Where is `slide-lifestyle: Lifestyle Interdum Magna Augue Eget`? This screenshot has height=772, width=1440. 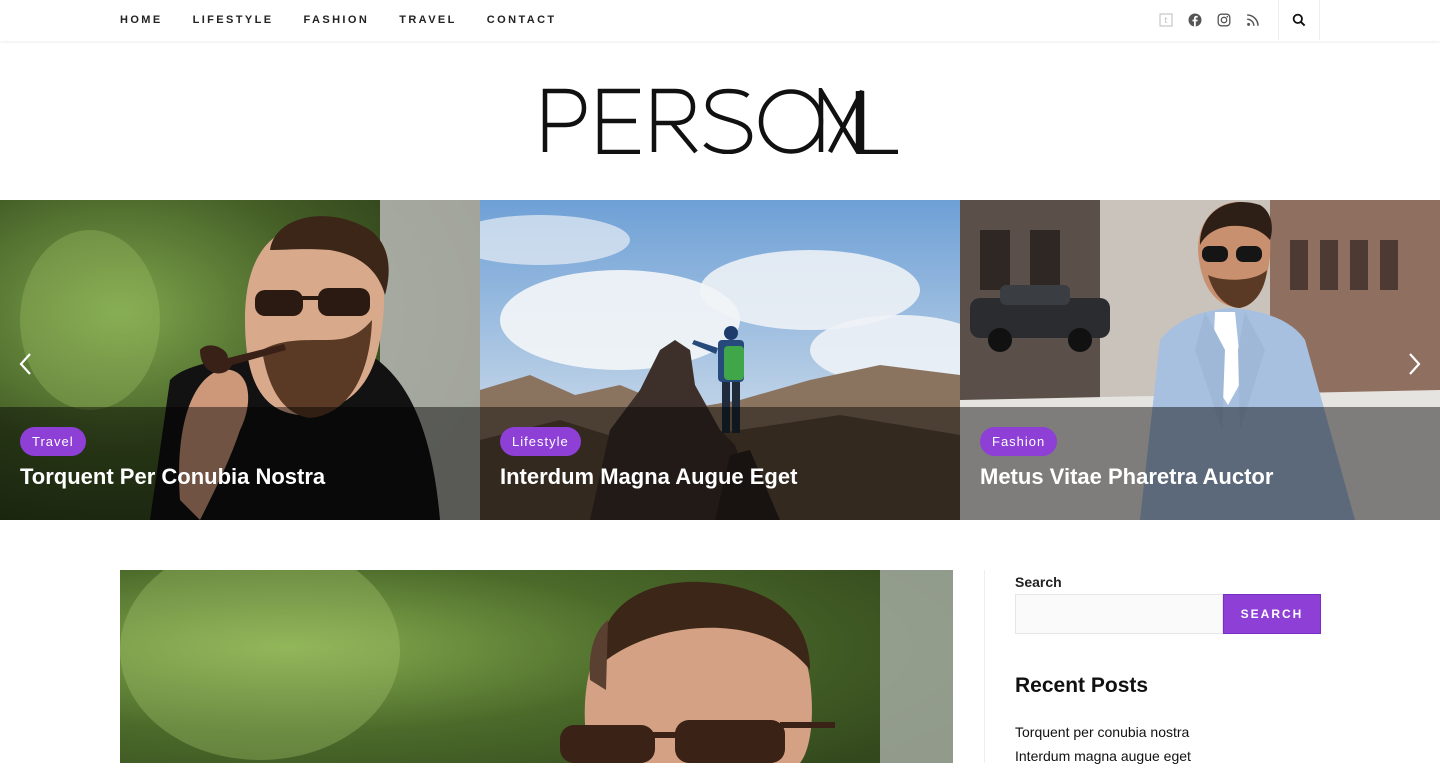
slide-lifestyle: Lifestyle Interdum Magna Augue Eget is located at coordinates (720, 360).